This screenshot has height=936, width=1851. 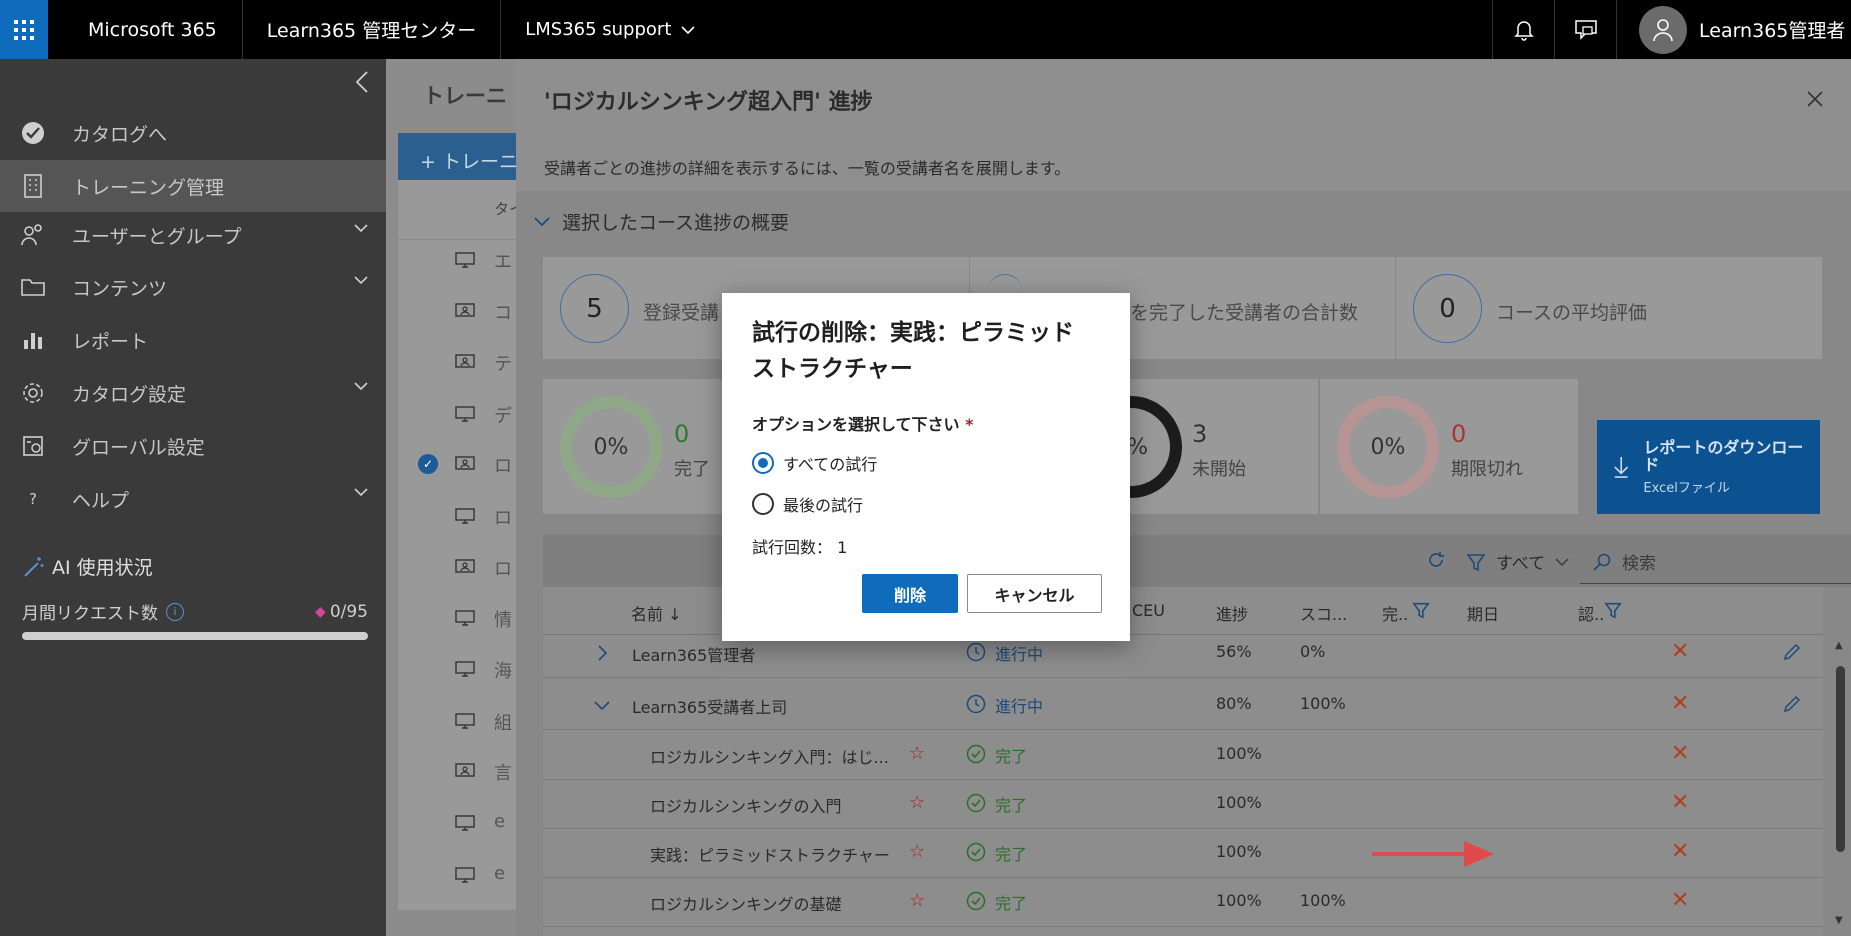 What do you see at coordinates (371, 29) in the screenshot?
I see `admin-center-title: Learn365 管理センター` at bounding box center [371, 29].